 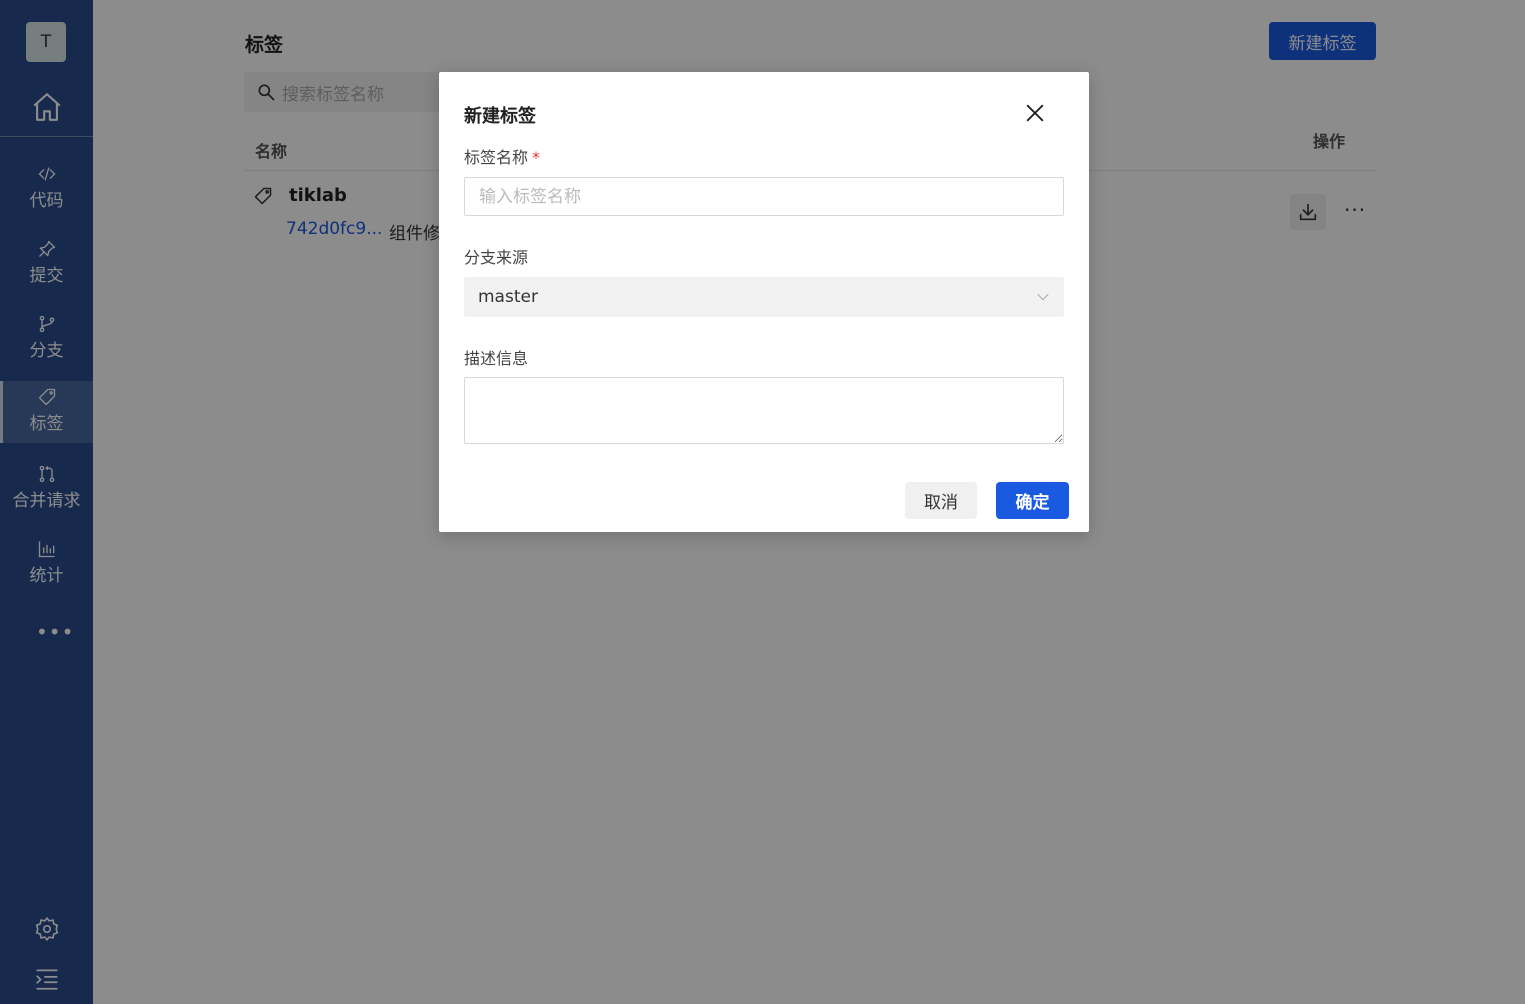 I want to click on cancel-button: 取消, so click(x=941, y=500).